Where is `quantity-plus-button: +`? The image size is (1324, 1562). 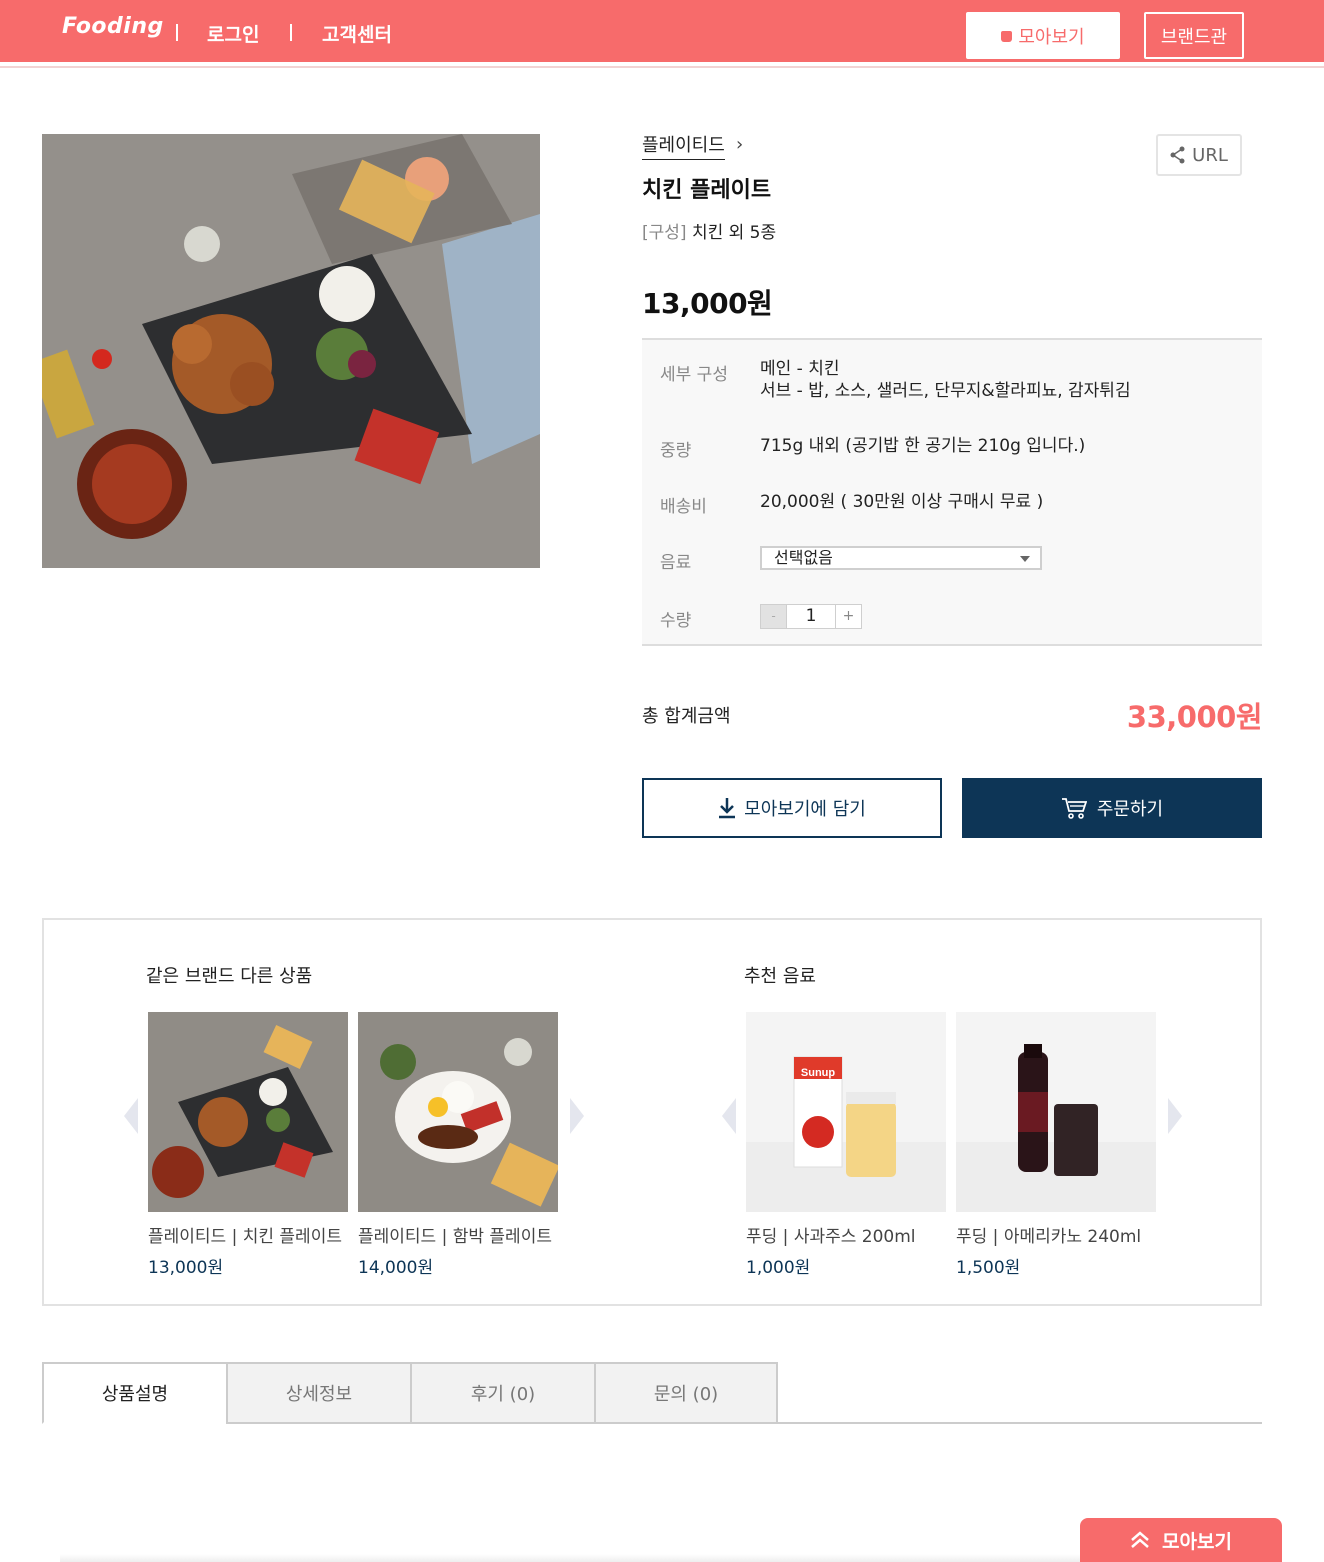 quantity-plus-button: + is located at coordinates (848, 616).